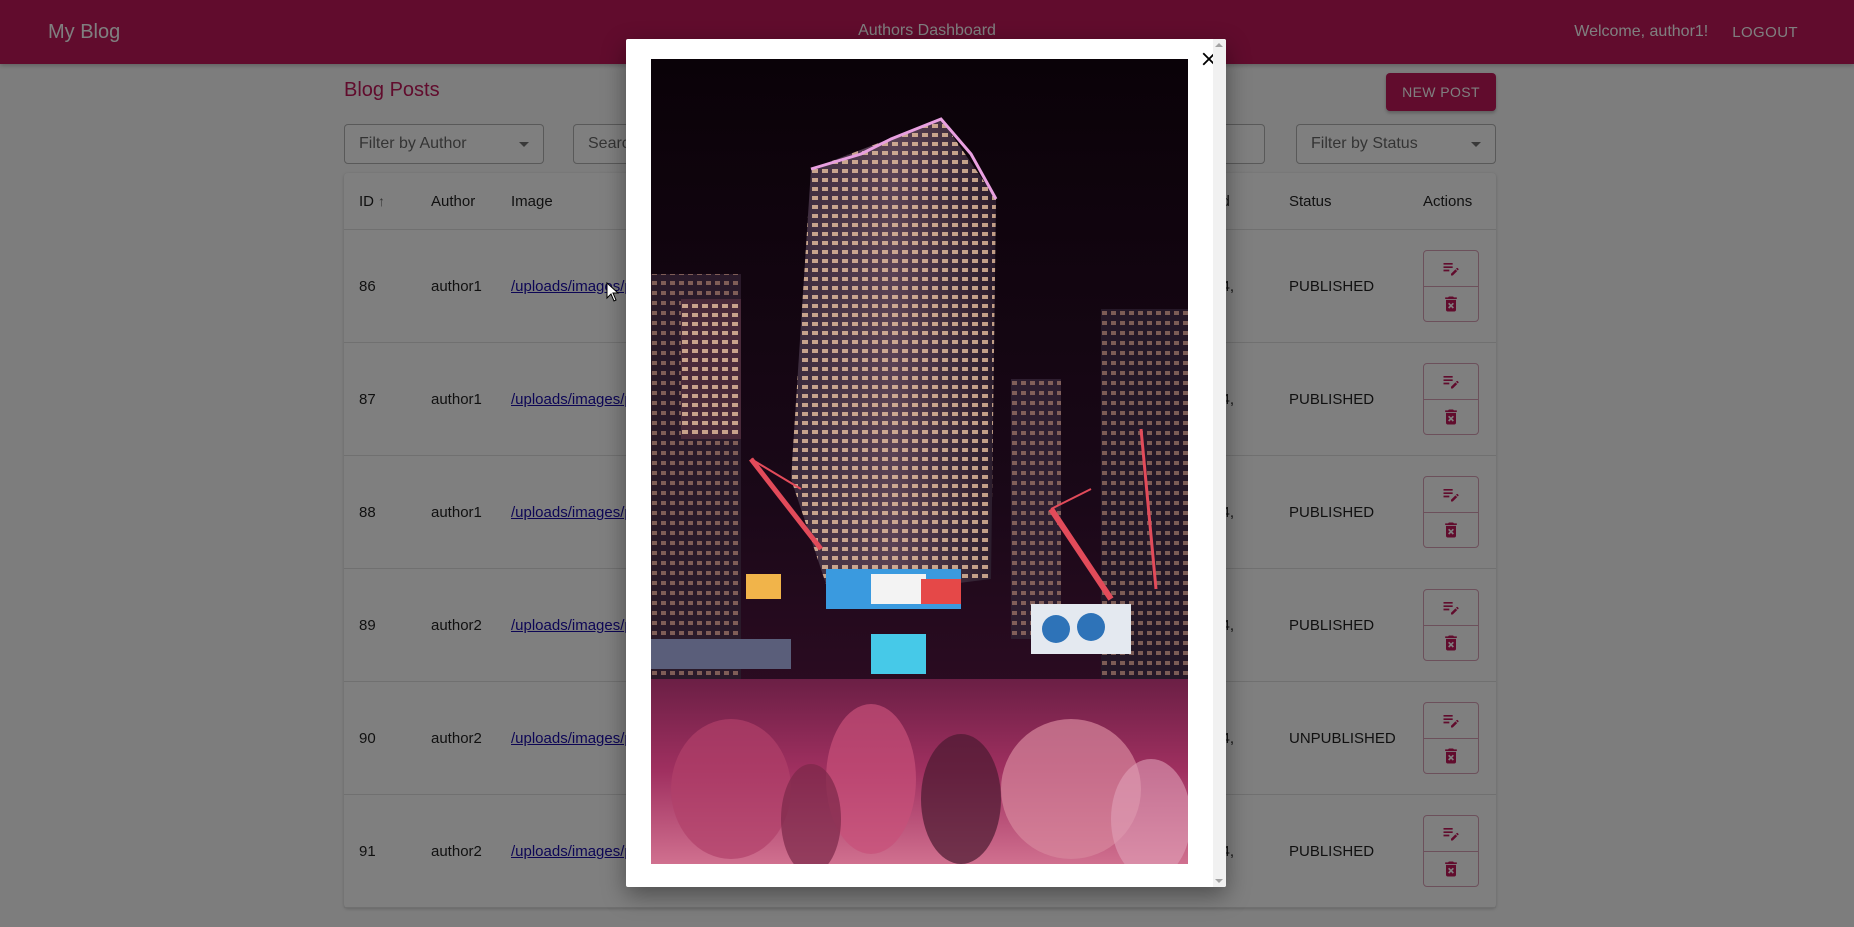  What do you see at coordinates (1219, 881) in the screenshot?
I see `scroll-down-icon` at bounding box center [1219, 881].